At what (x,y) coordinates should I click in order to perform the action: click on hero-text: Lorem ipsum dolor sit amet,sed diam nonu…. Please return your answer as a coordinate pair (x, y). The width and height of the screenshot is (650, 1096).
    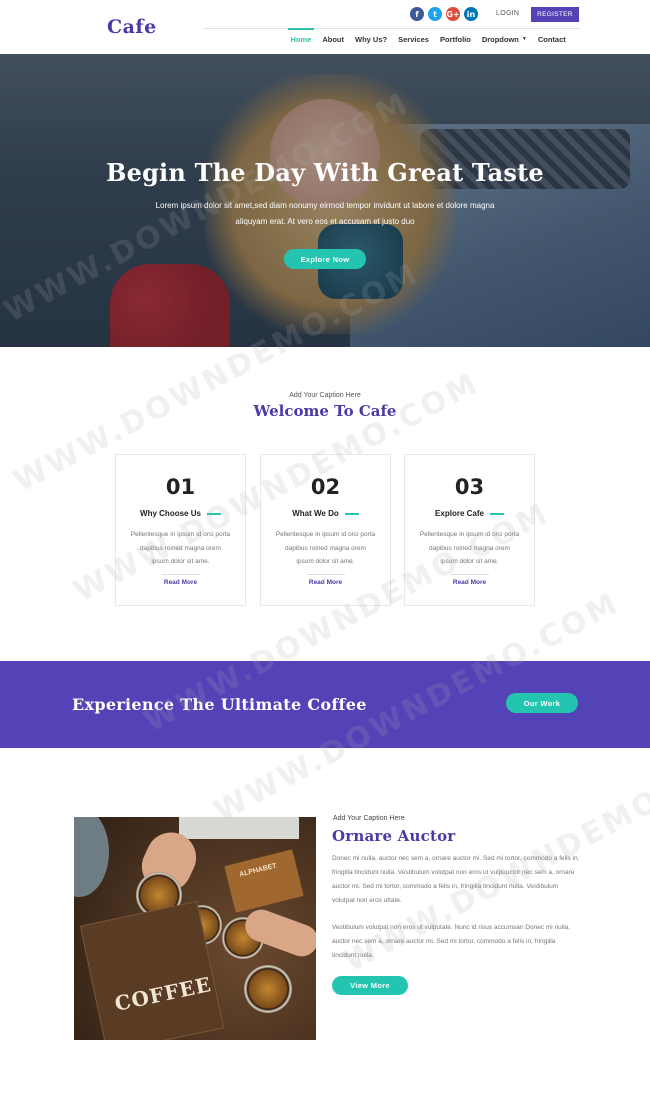
    Looking at the image, I should click on (325, 213).